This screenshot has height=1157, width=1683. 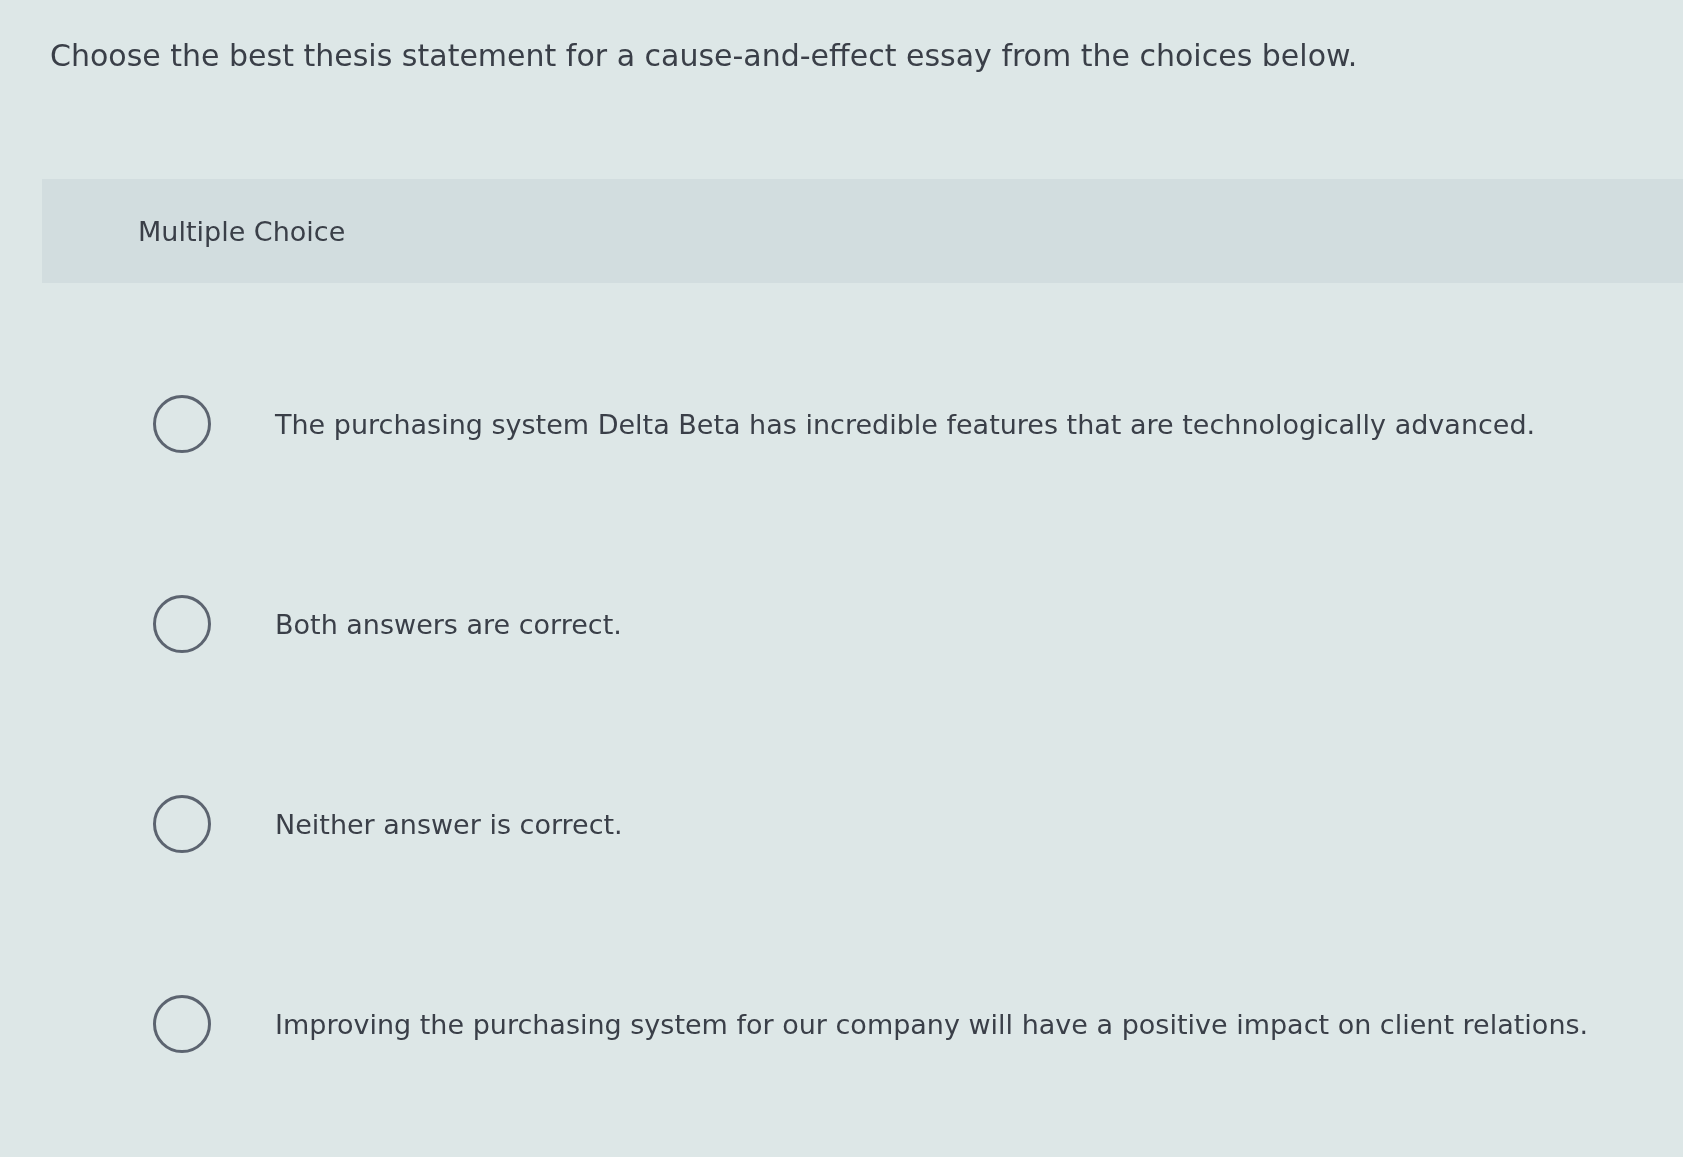 I want to click on answer-option: Both answers are correct., so click(x=448, y=624).